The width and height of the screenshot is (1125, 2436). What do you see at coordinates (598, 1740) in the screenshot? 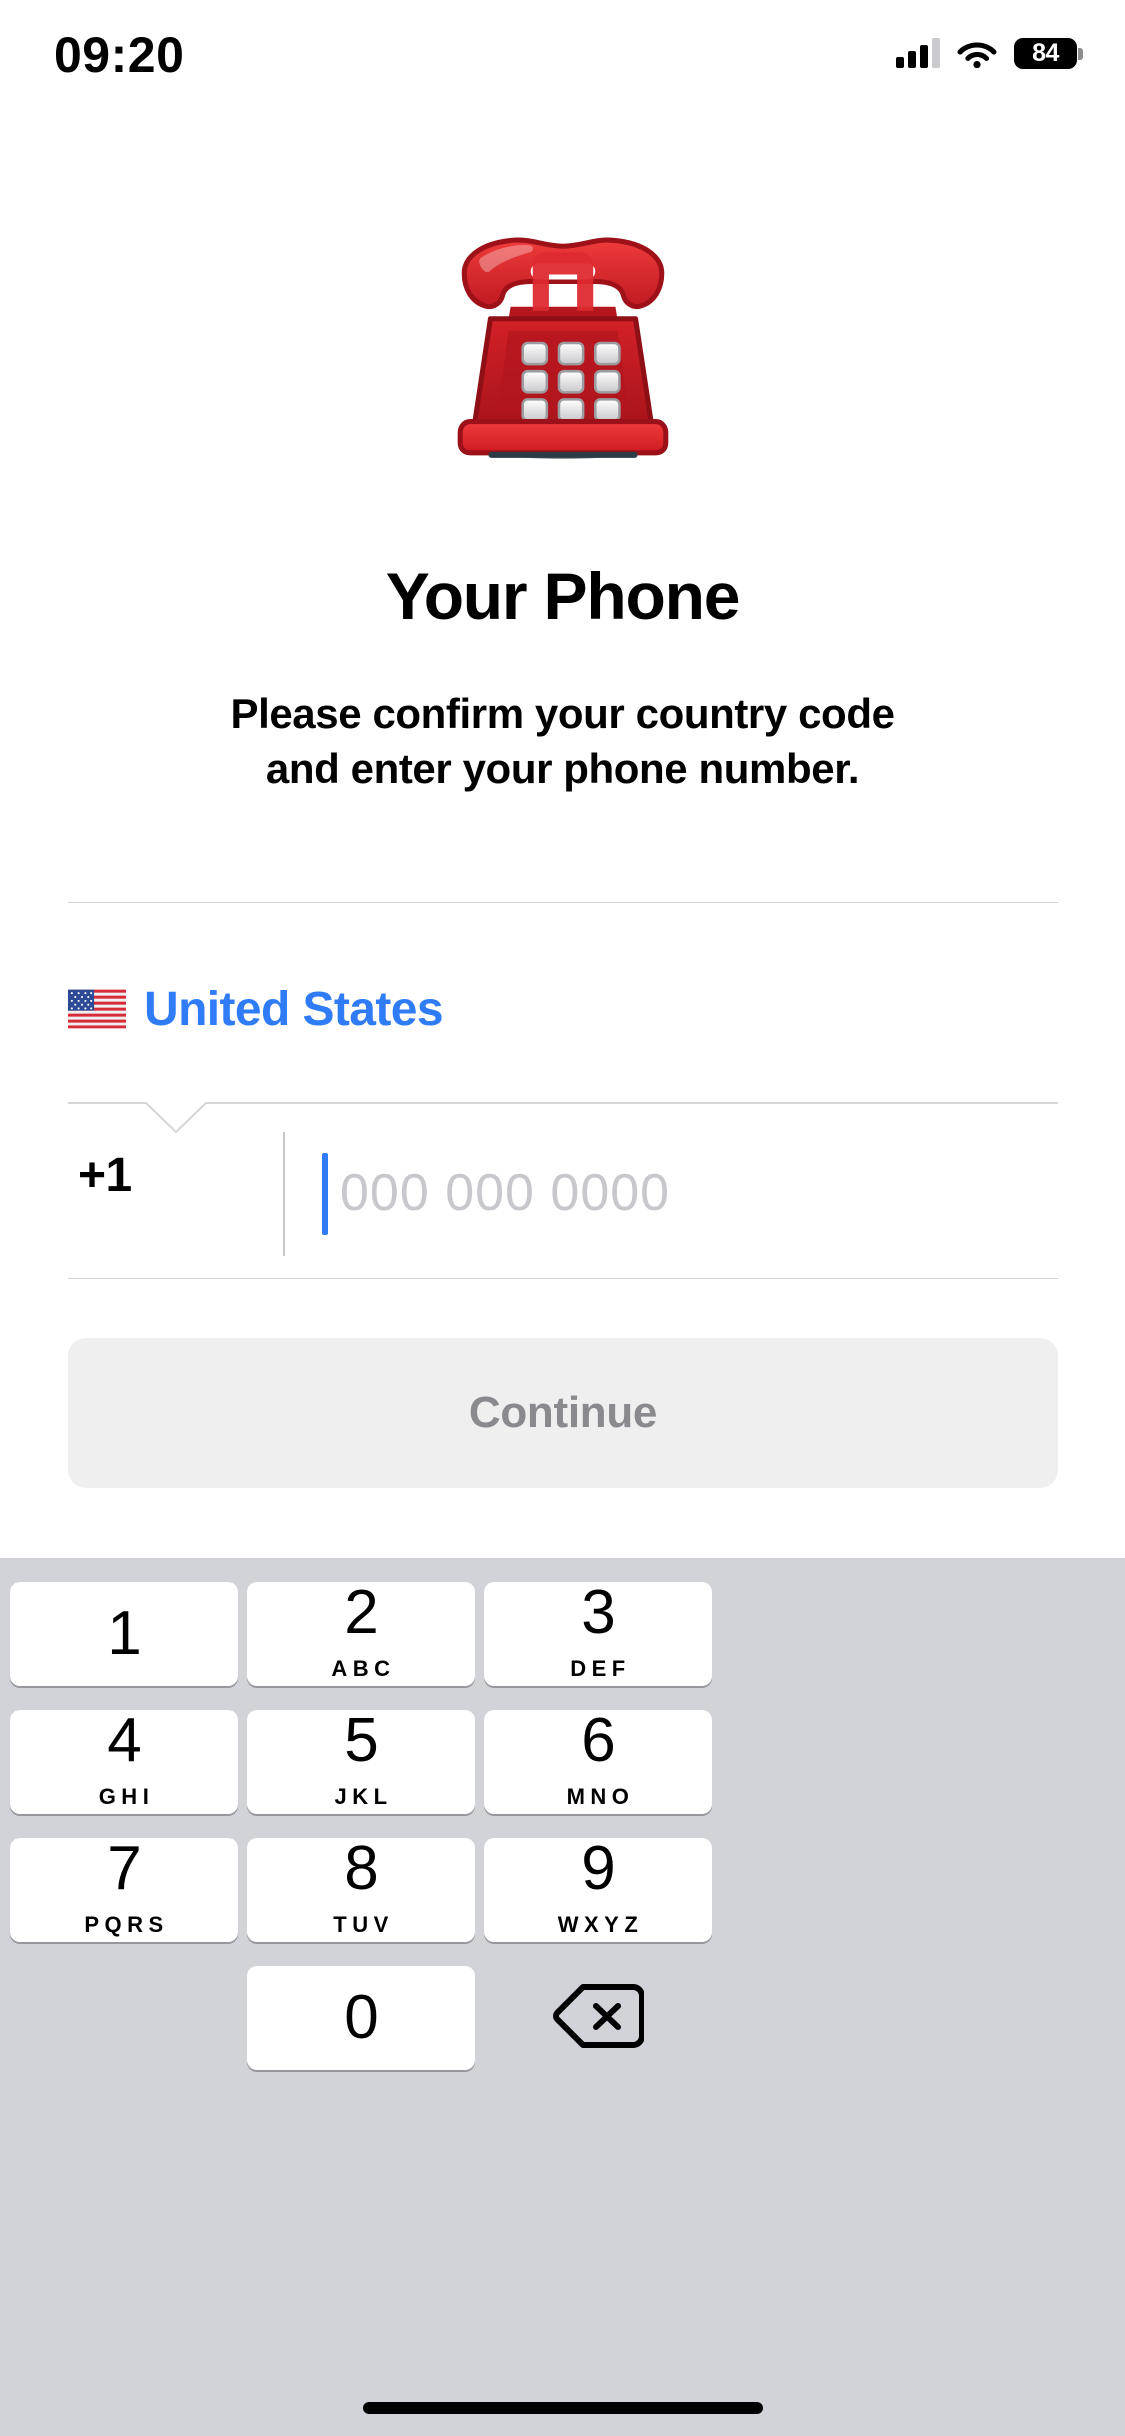
I see `key-digit: 6` at bounding box center [598, 1740].